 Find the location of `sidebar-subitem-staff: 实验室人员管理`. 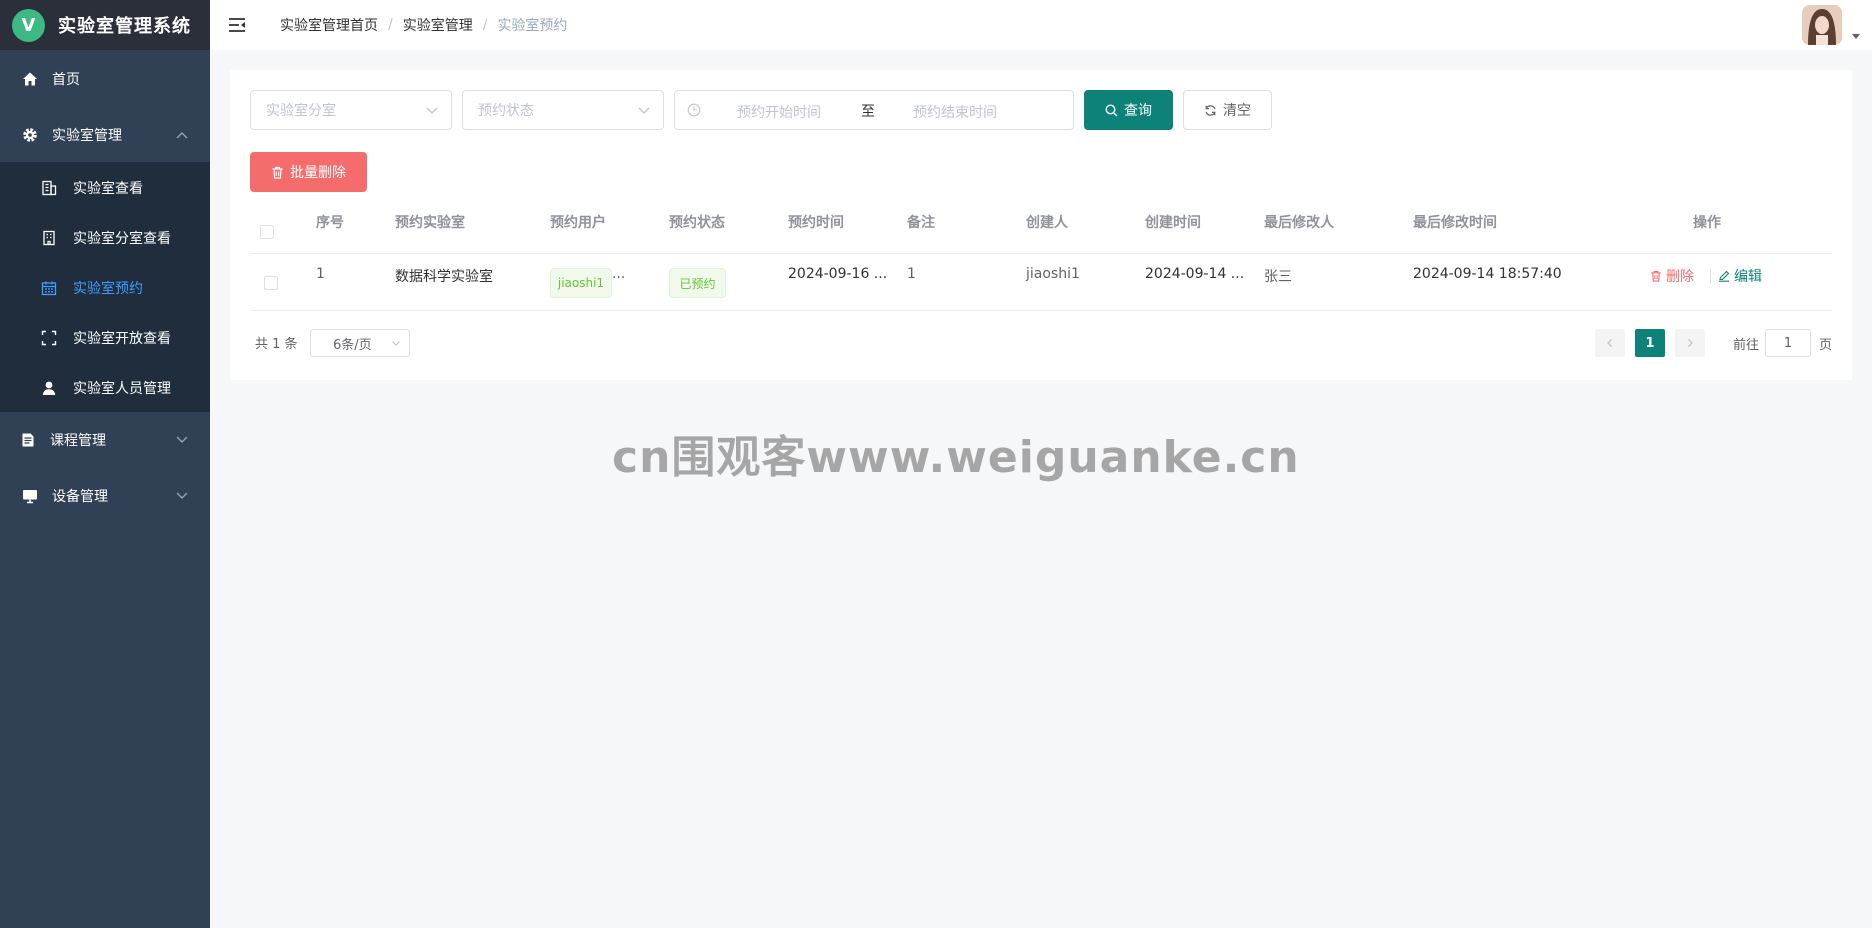

sidebar-subitem-staff: 实验室人员管理 is located at coordinates (105, 388).